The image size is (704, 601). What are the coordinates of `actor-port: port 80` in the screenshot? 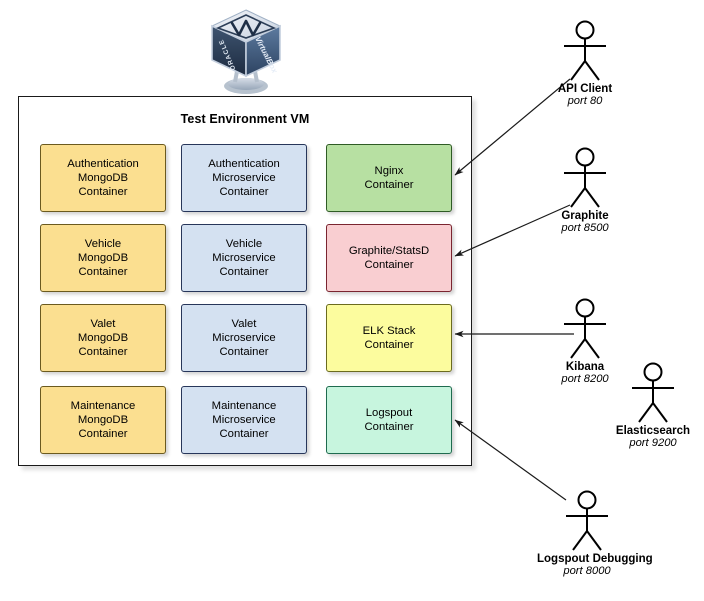 It's located at (585, 101).